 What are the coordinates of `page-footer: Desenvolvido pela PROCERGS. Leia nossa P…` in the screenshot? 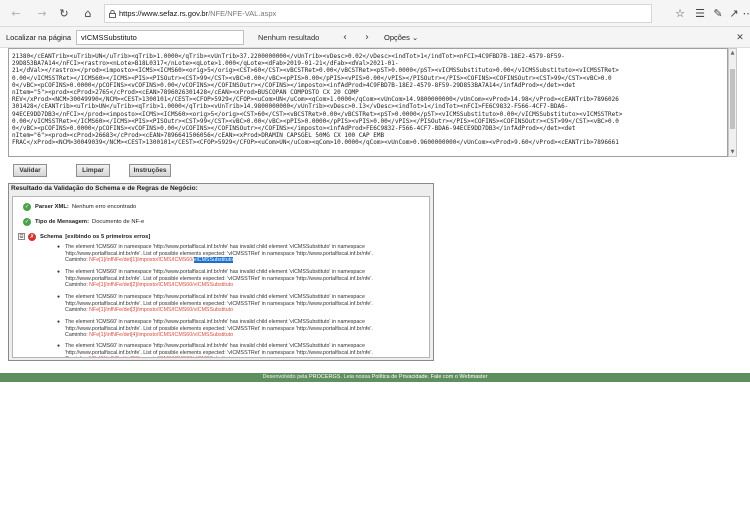 It's located at (375, 377).